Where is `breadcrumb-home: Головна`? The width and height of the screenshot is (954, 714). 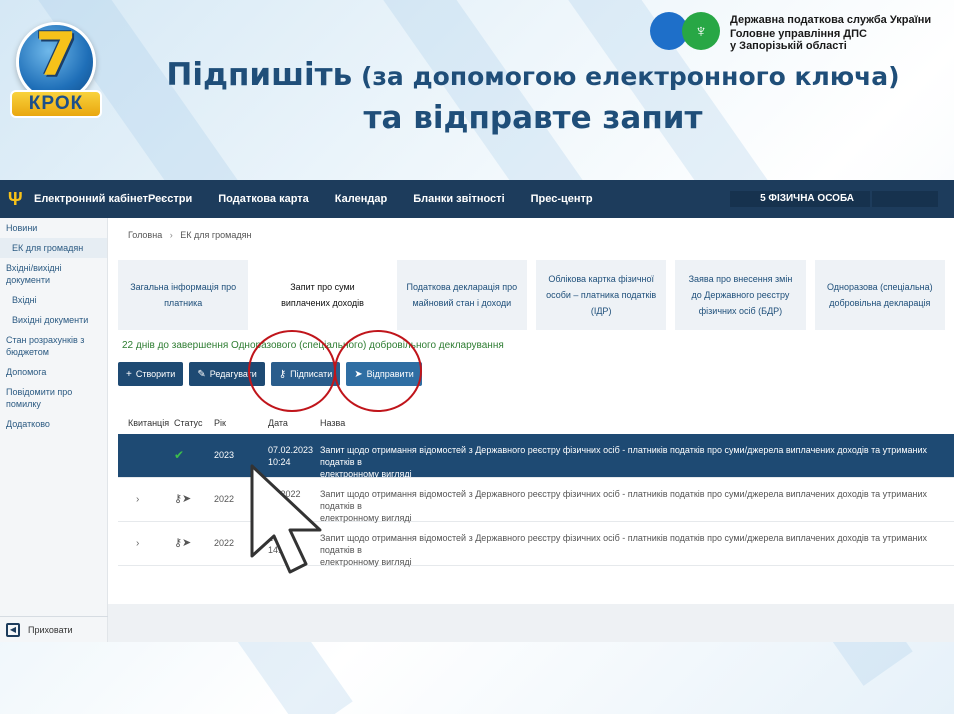
breadcrumb-home: Головна is located at coordinates (145, 235).